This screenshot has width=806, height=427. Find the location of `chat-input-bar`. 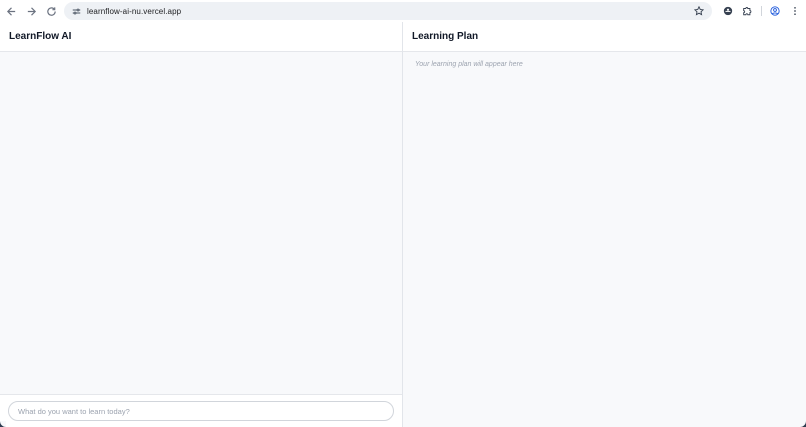

chat-input-bar is located at coordinates (201, 410).